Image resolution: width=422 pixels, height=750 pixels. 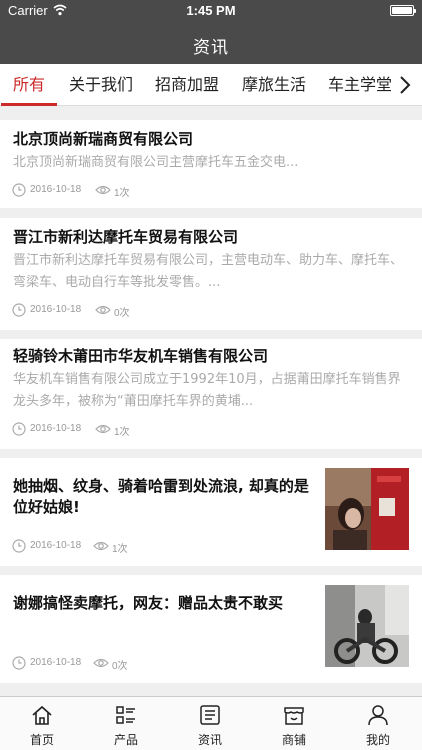 What do you see at coordinates (378, 715) in the screenshot?
I see `user-icon` at bounding box center [378, 715].